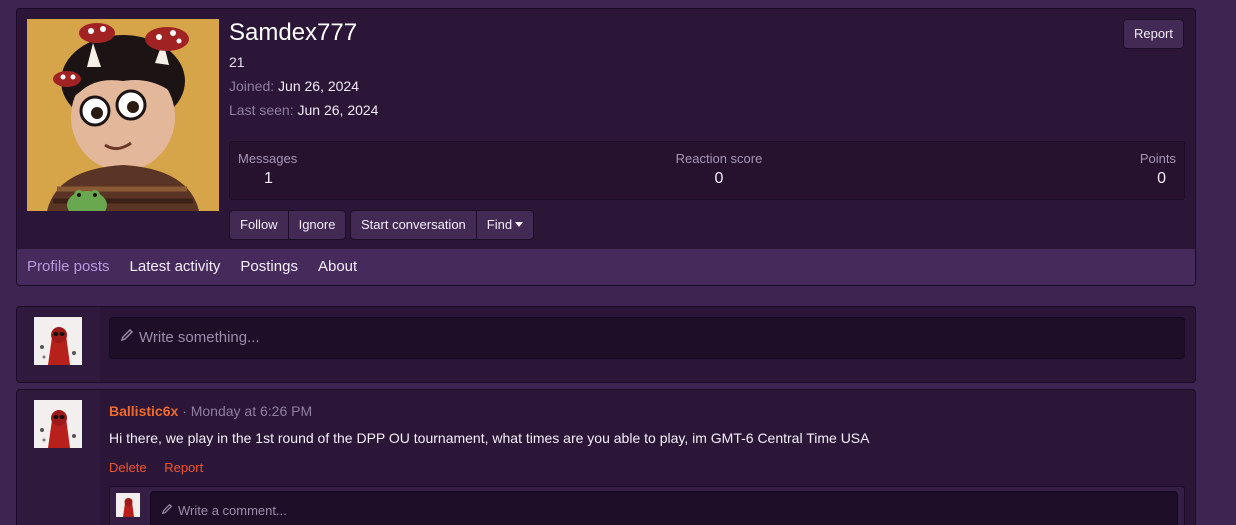  What do you see at coordinates (175, 267) in the screenshot?
I see `tab-latest-activity: Latest activity` at bounding box center [175, 267].